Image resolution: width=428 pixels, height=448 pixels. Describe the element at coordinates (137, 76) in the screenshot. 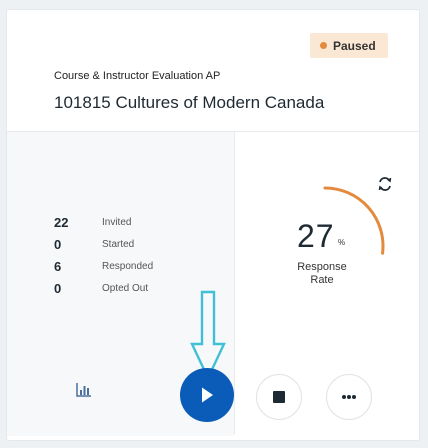

I see `survey-type-label: Course & Instructor Evaluation AP` at that location.